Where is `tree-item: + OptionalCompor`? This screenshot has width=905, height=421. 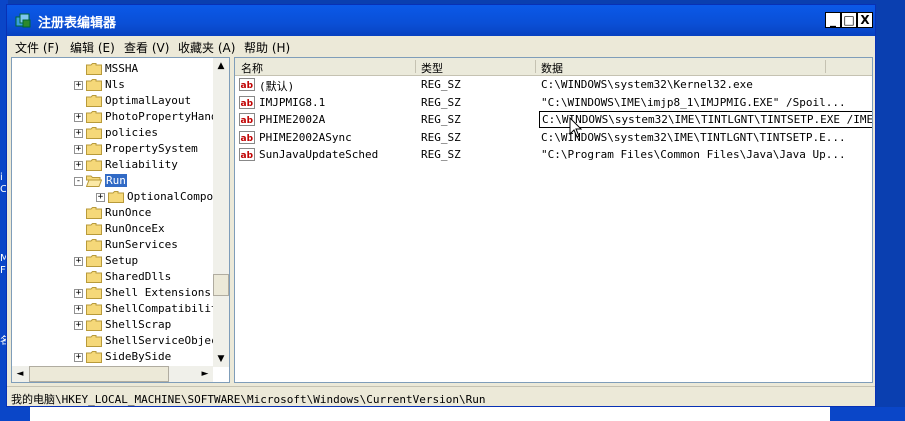 tree-item: + OptionalCompor is located at coordinates (116, 197).